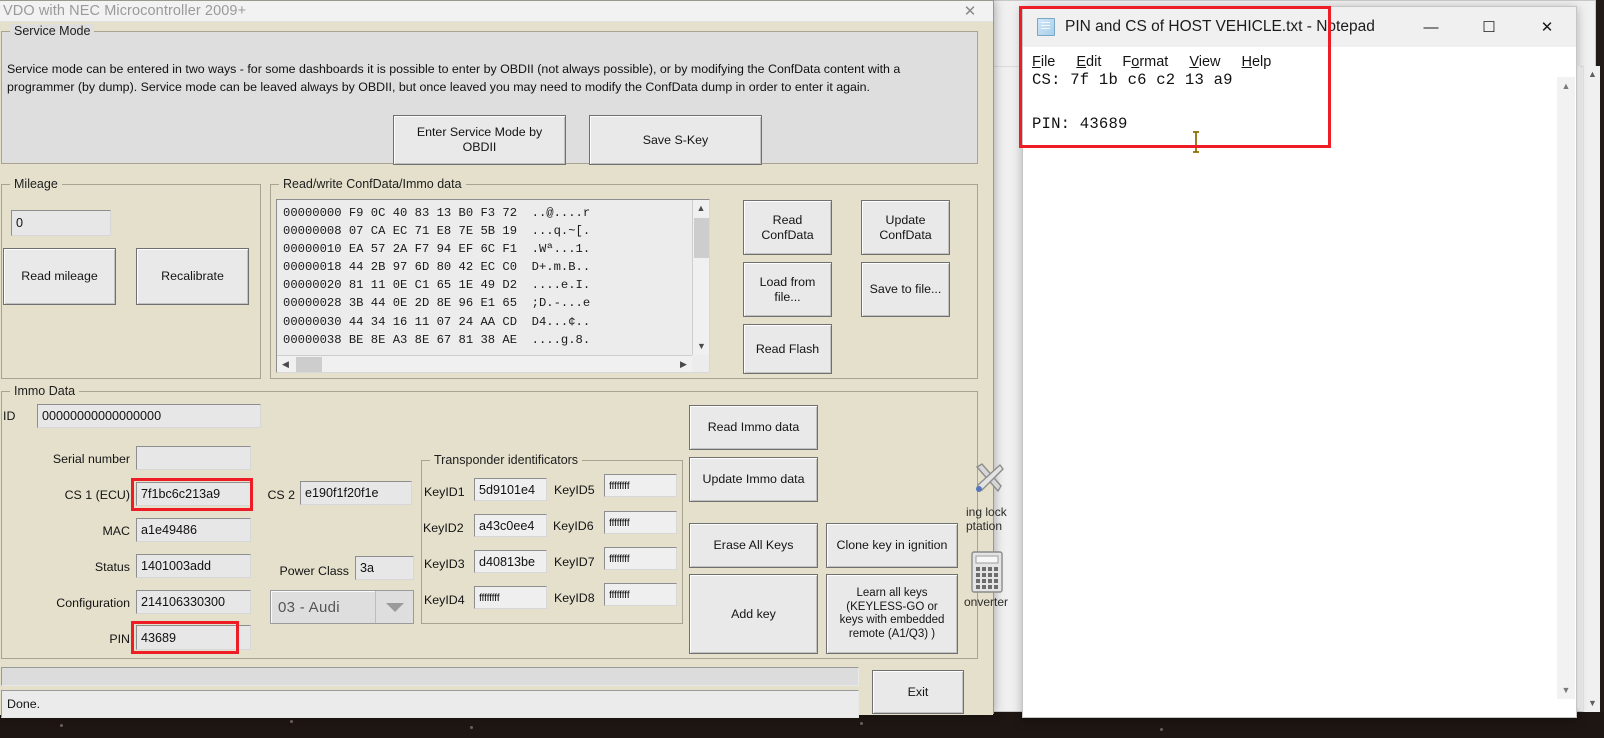 The height and width of the screenshot is (738, 1604). Describe the element at coordinates (125, 11) in the screenshot. I see `vdo-window-title: VDO with NEC Microcontroller 2009+` at that location.